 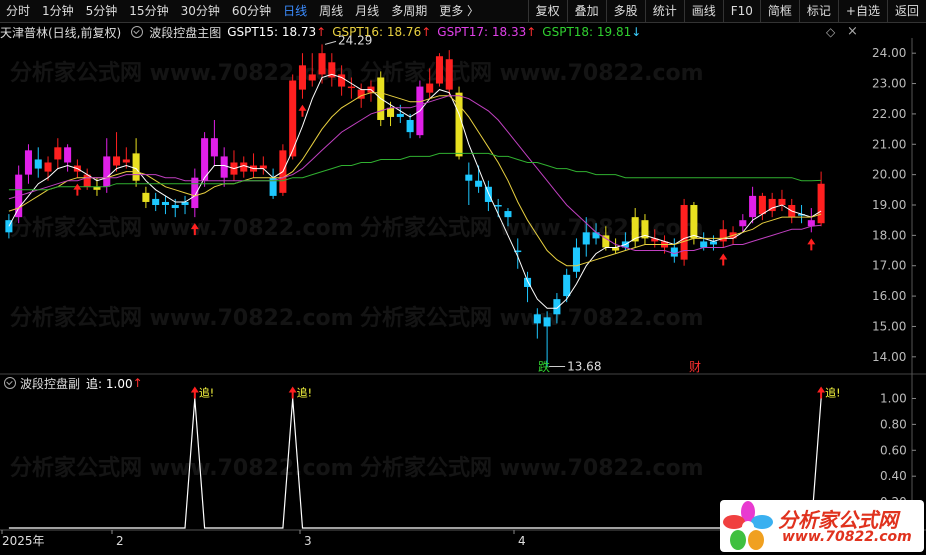 What do you see at coordinates (544, 366) in the screenshot?
I see `signal-die-label: 跌` at bounding box center [544, 366].